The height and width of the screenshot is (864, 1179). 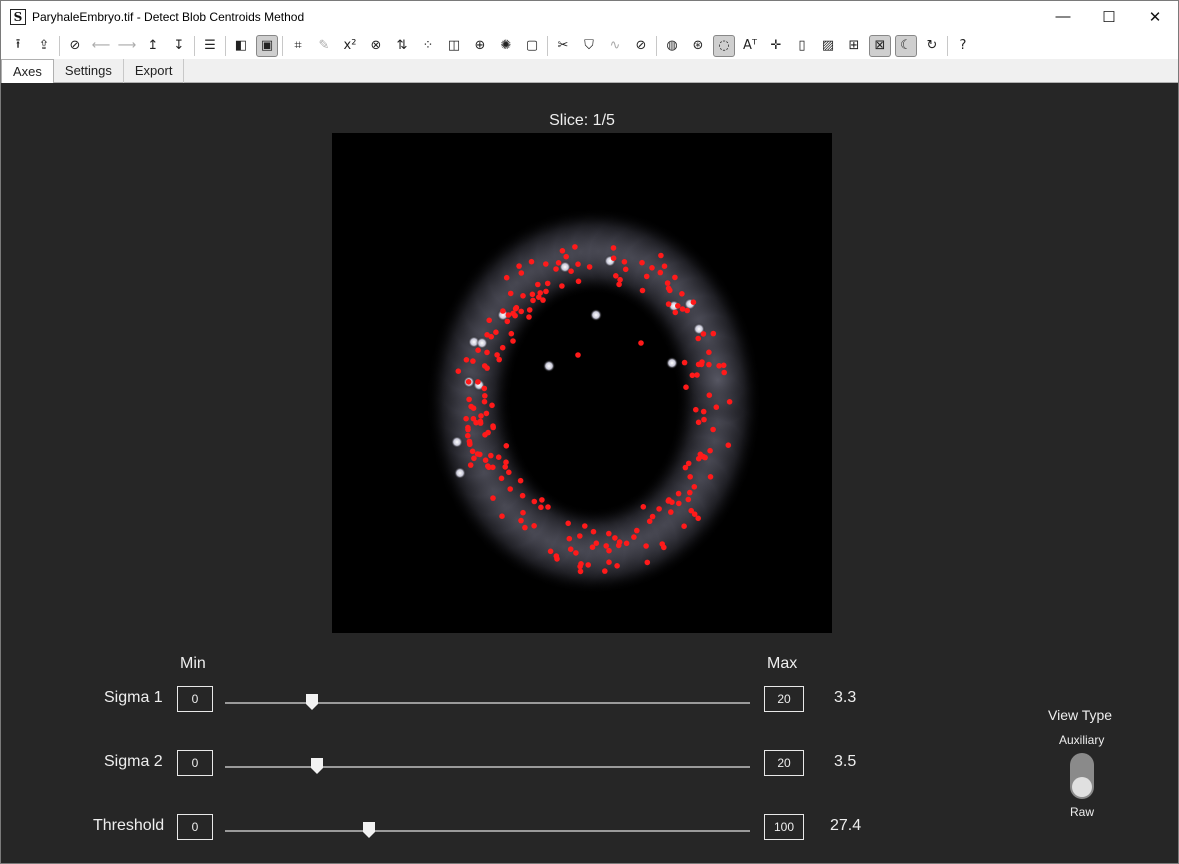 I want to click on colorbar-icon: ▯, so click(x=802, y=46).